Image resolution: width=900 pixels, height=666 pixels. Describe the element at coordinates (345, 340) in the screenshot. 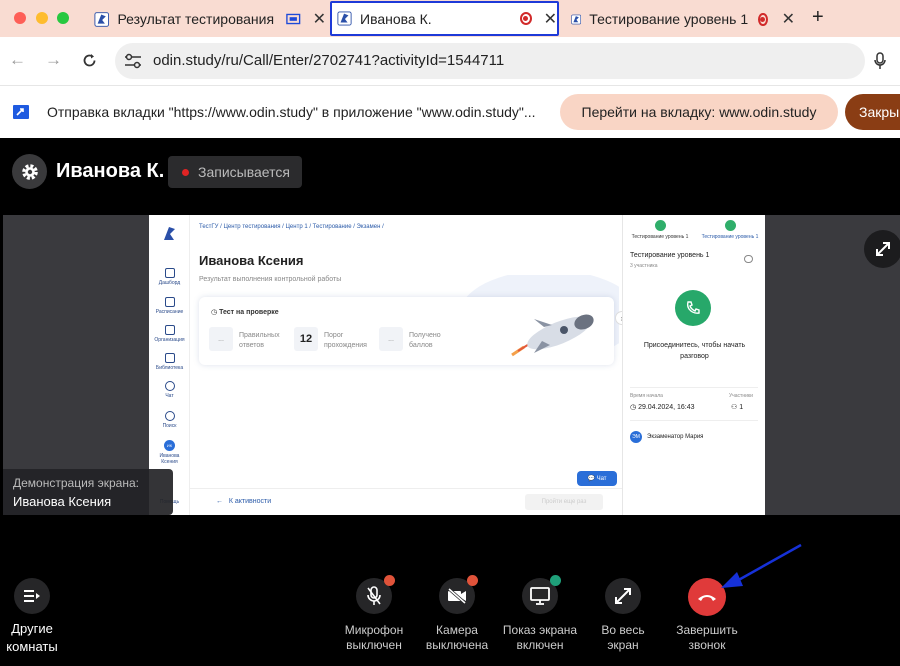

I see `threshold-label: Порог прохождения` at that location.